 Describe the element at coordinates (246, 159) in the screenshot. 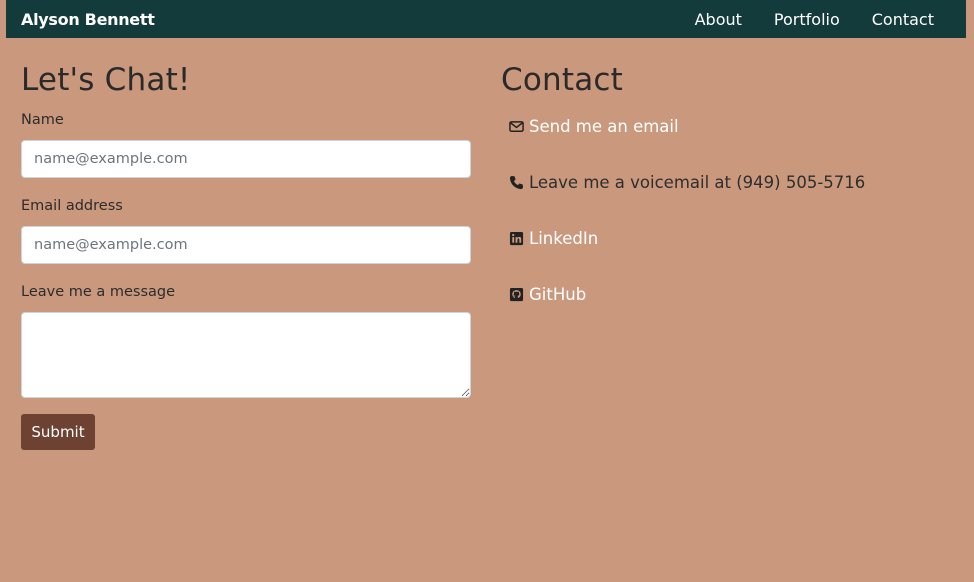

I see `name-input` at that location.